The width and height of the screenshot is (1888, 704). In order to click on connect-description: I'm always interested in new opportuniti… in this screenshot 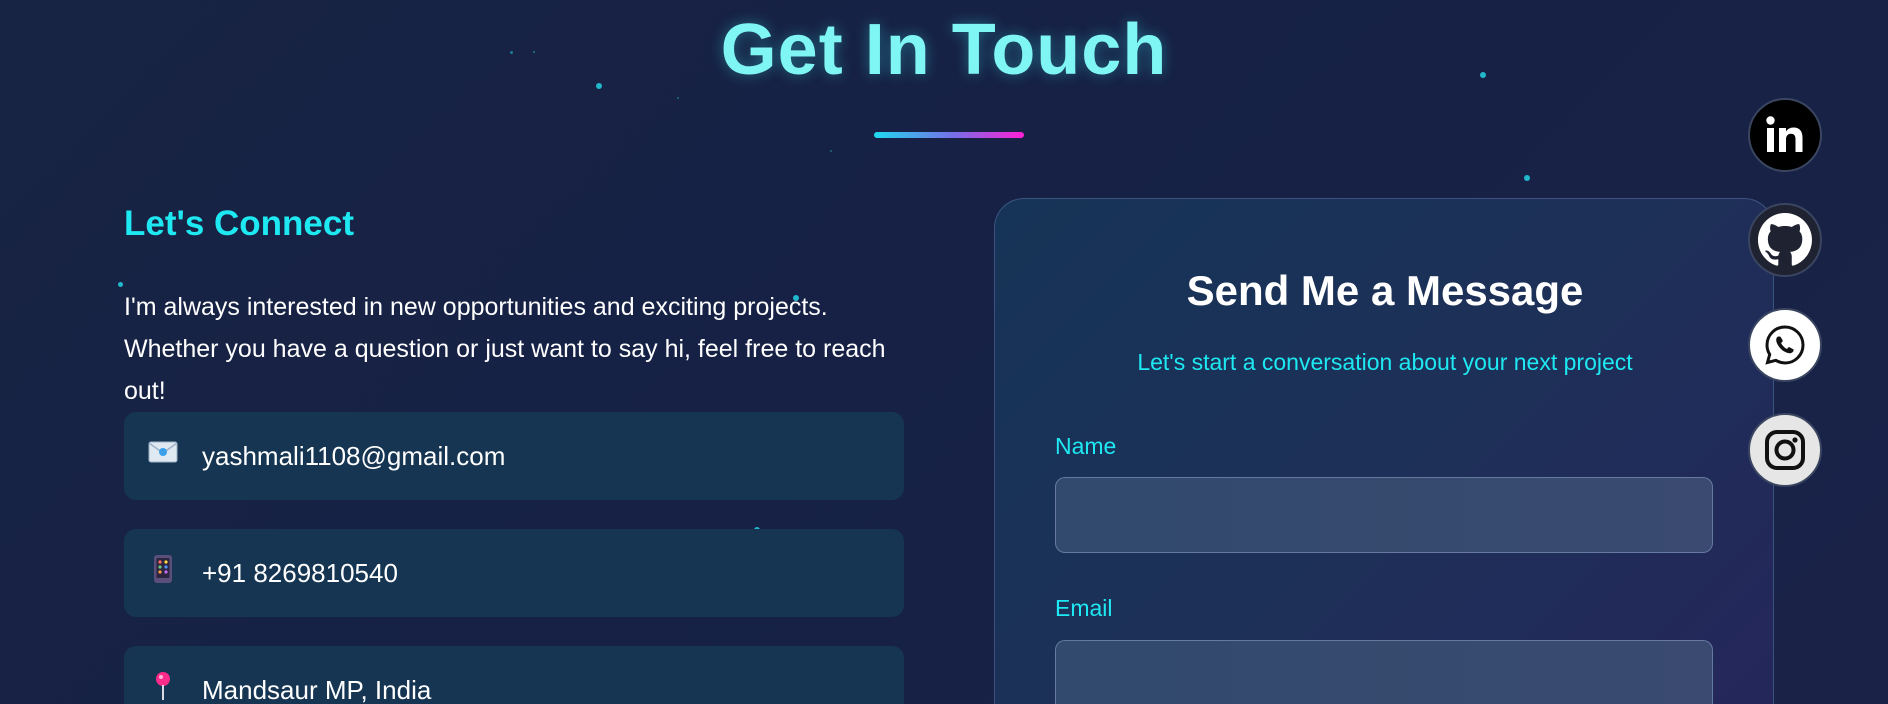, I will do `click(505, 349)`.